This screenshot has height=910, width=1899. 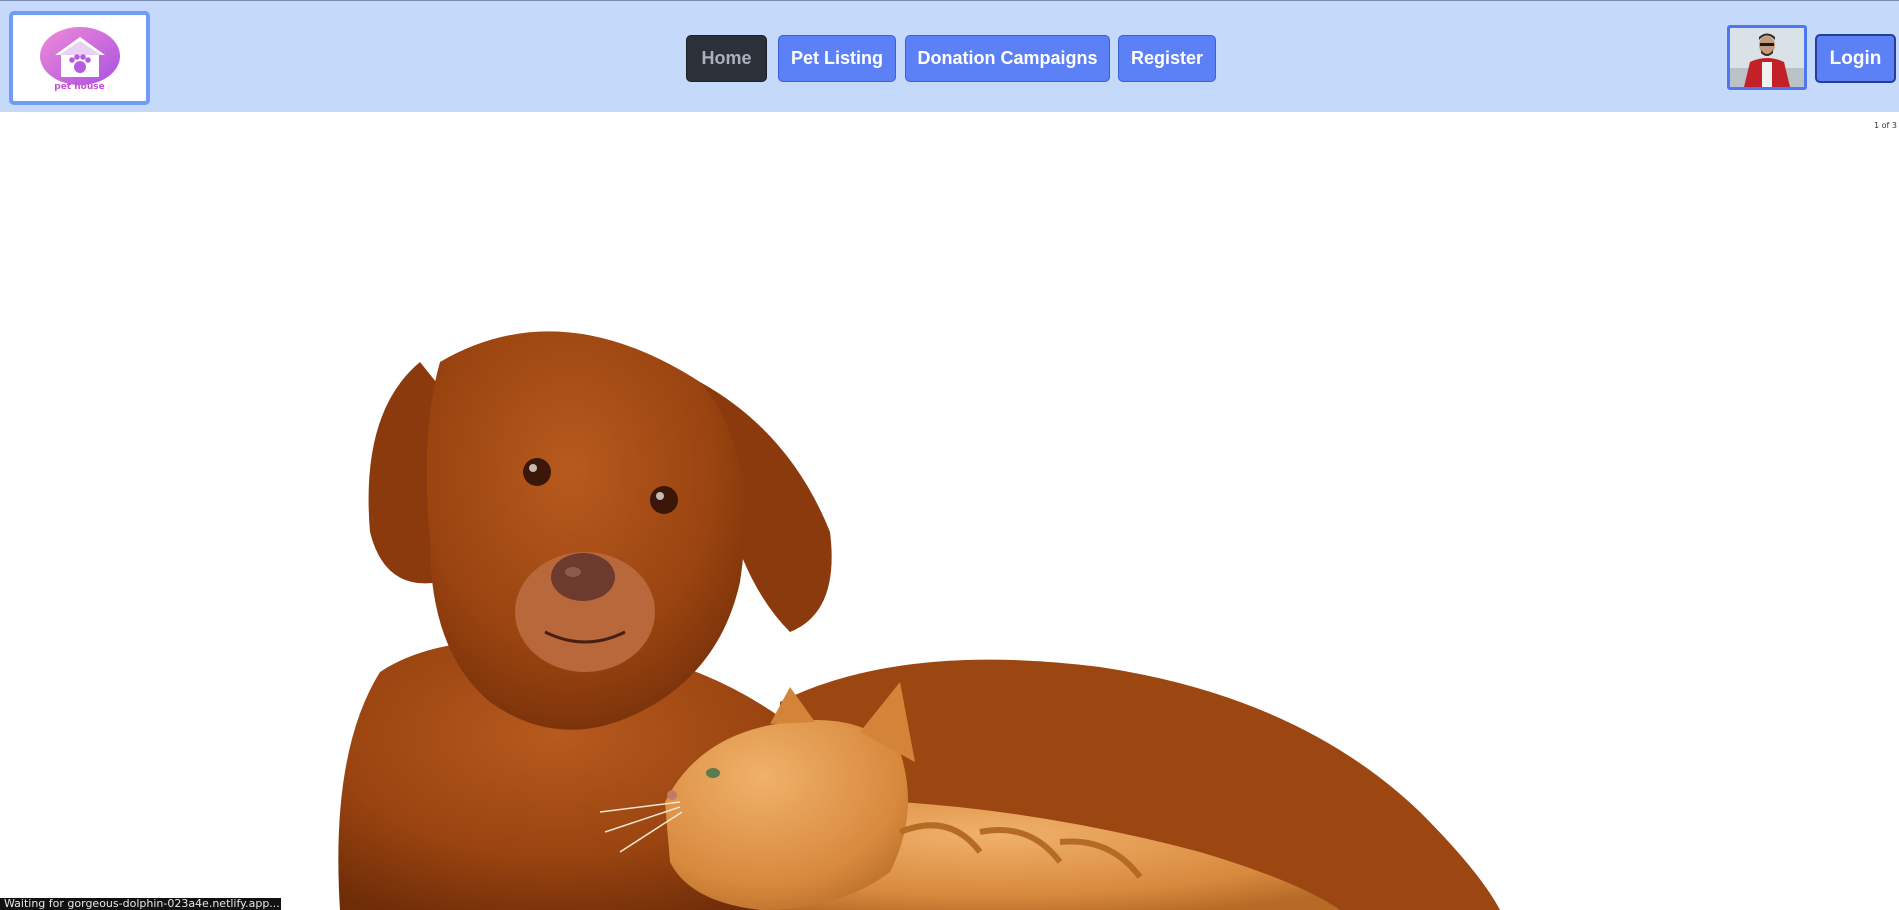 What do you see at coordinates (1167, 58) in the screenshot?
I see `nav-register-button: Register` at bounding box center [1167, 58].